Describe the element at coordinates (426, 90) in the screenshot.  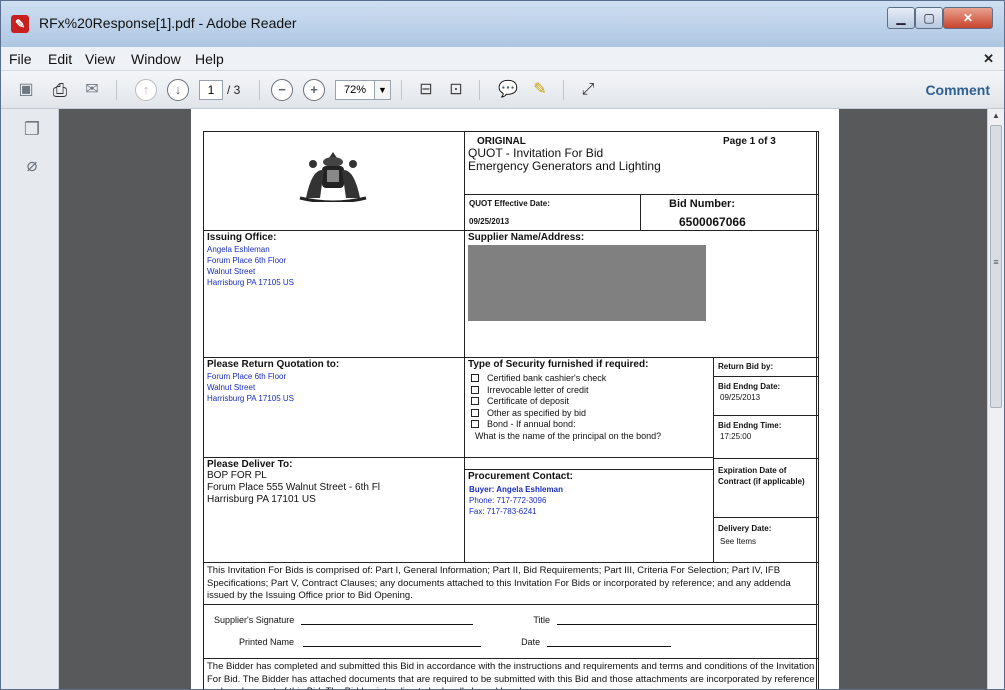
I see `fit-page-icon: ⊟` at that location.